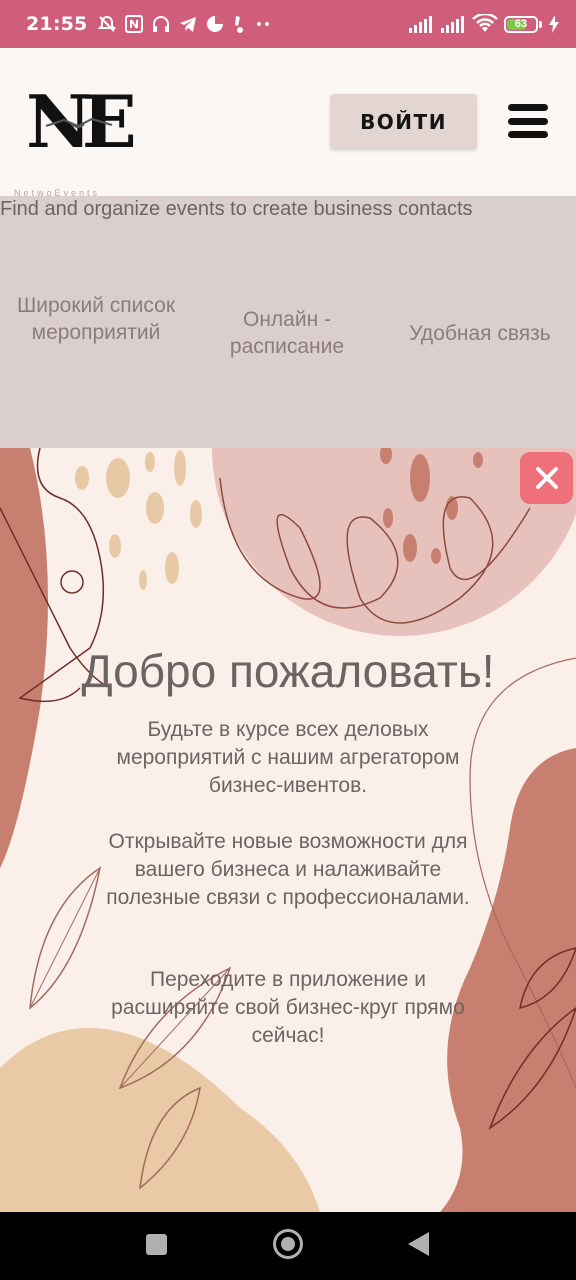  Describe the element at coordinates (57, 24) in the screenshot. I see `status-time: 21:55` at that location.